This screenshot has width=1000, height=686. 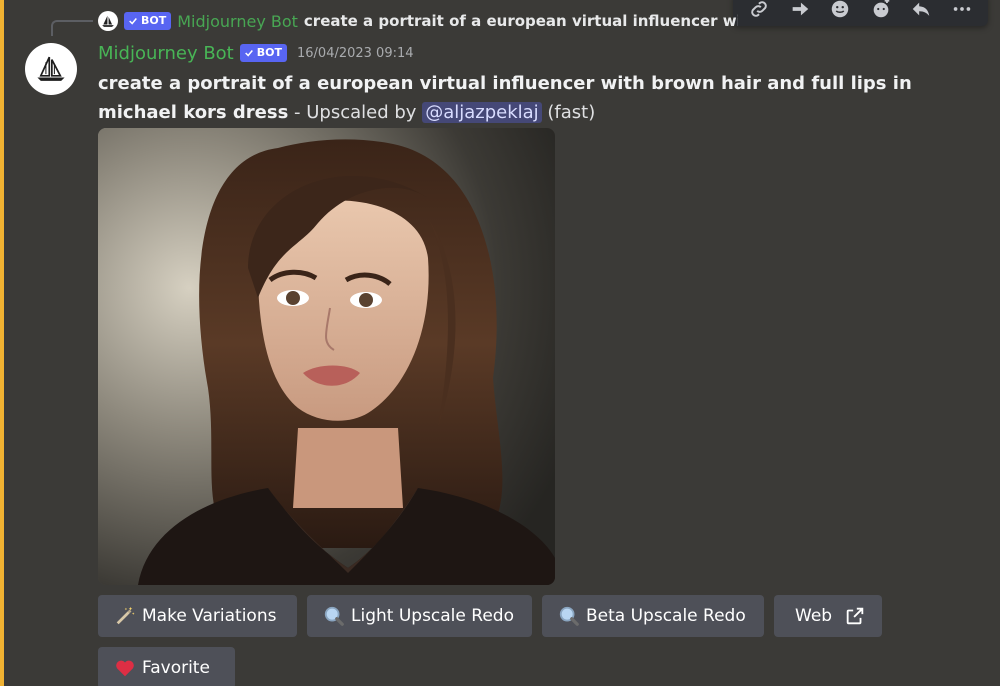 What do you see at coordinates (921, 11) in the screenshot?
I see `reply-icon` at bounding box center [921, 11].